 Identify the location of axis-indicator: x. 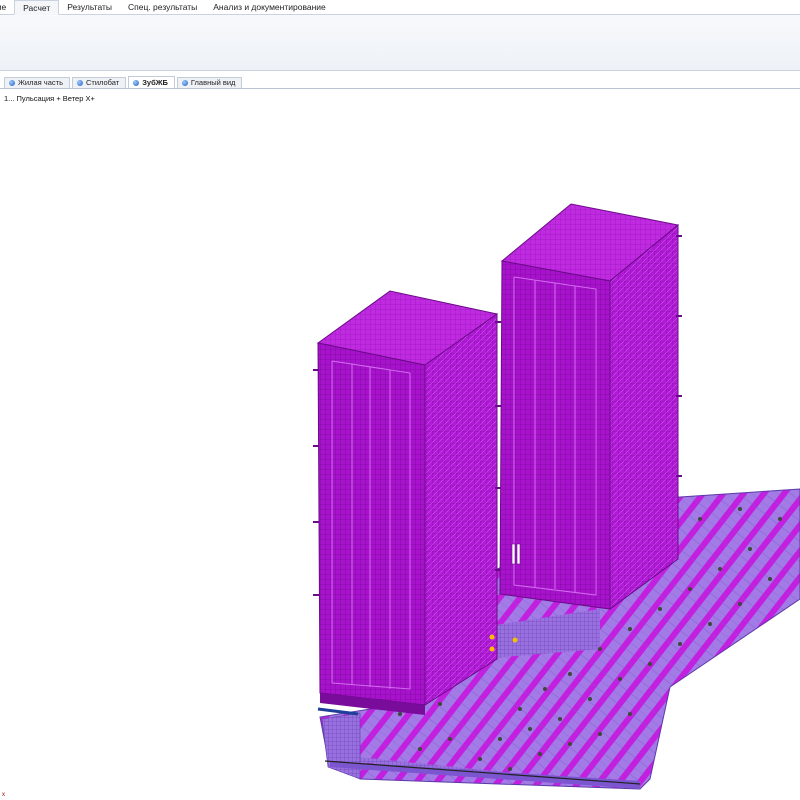
(3, 795).